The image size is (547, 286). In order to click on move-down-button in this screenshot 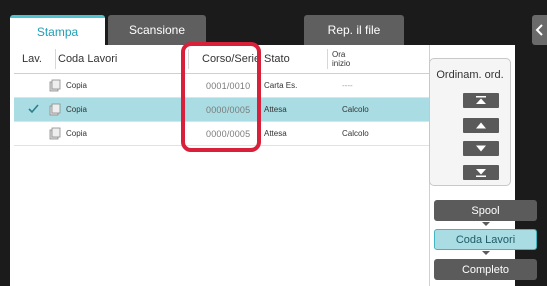, I will do `click(481, 148)`.